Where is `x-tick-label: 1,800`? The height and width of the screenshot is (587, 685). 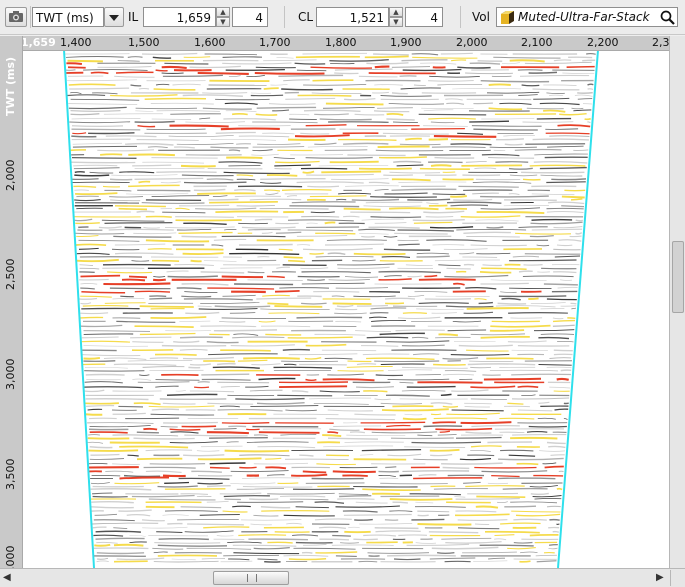 x-tick-label: 1,800 is located at coordinates (341, 42).